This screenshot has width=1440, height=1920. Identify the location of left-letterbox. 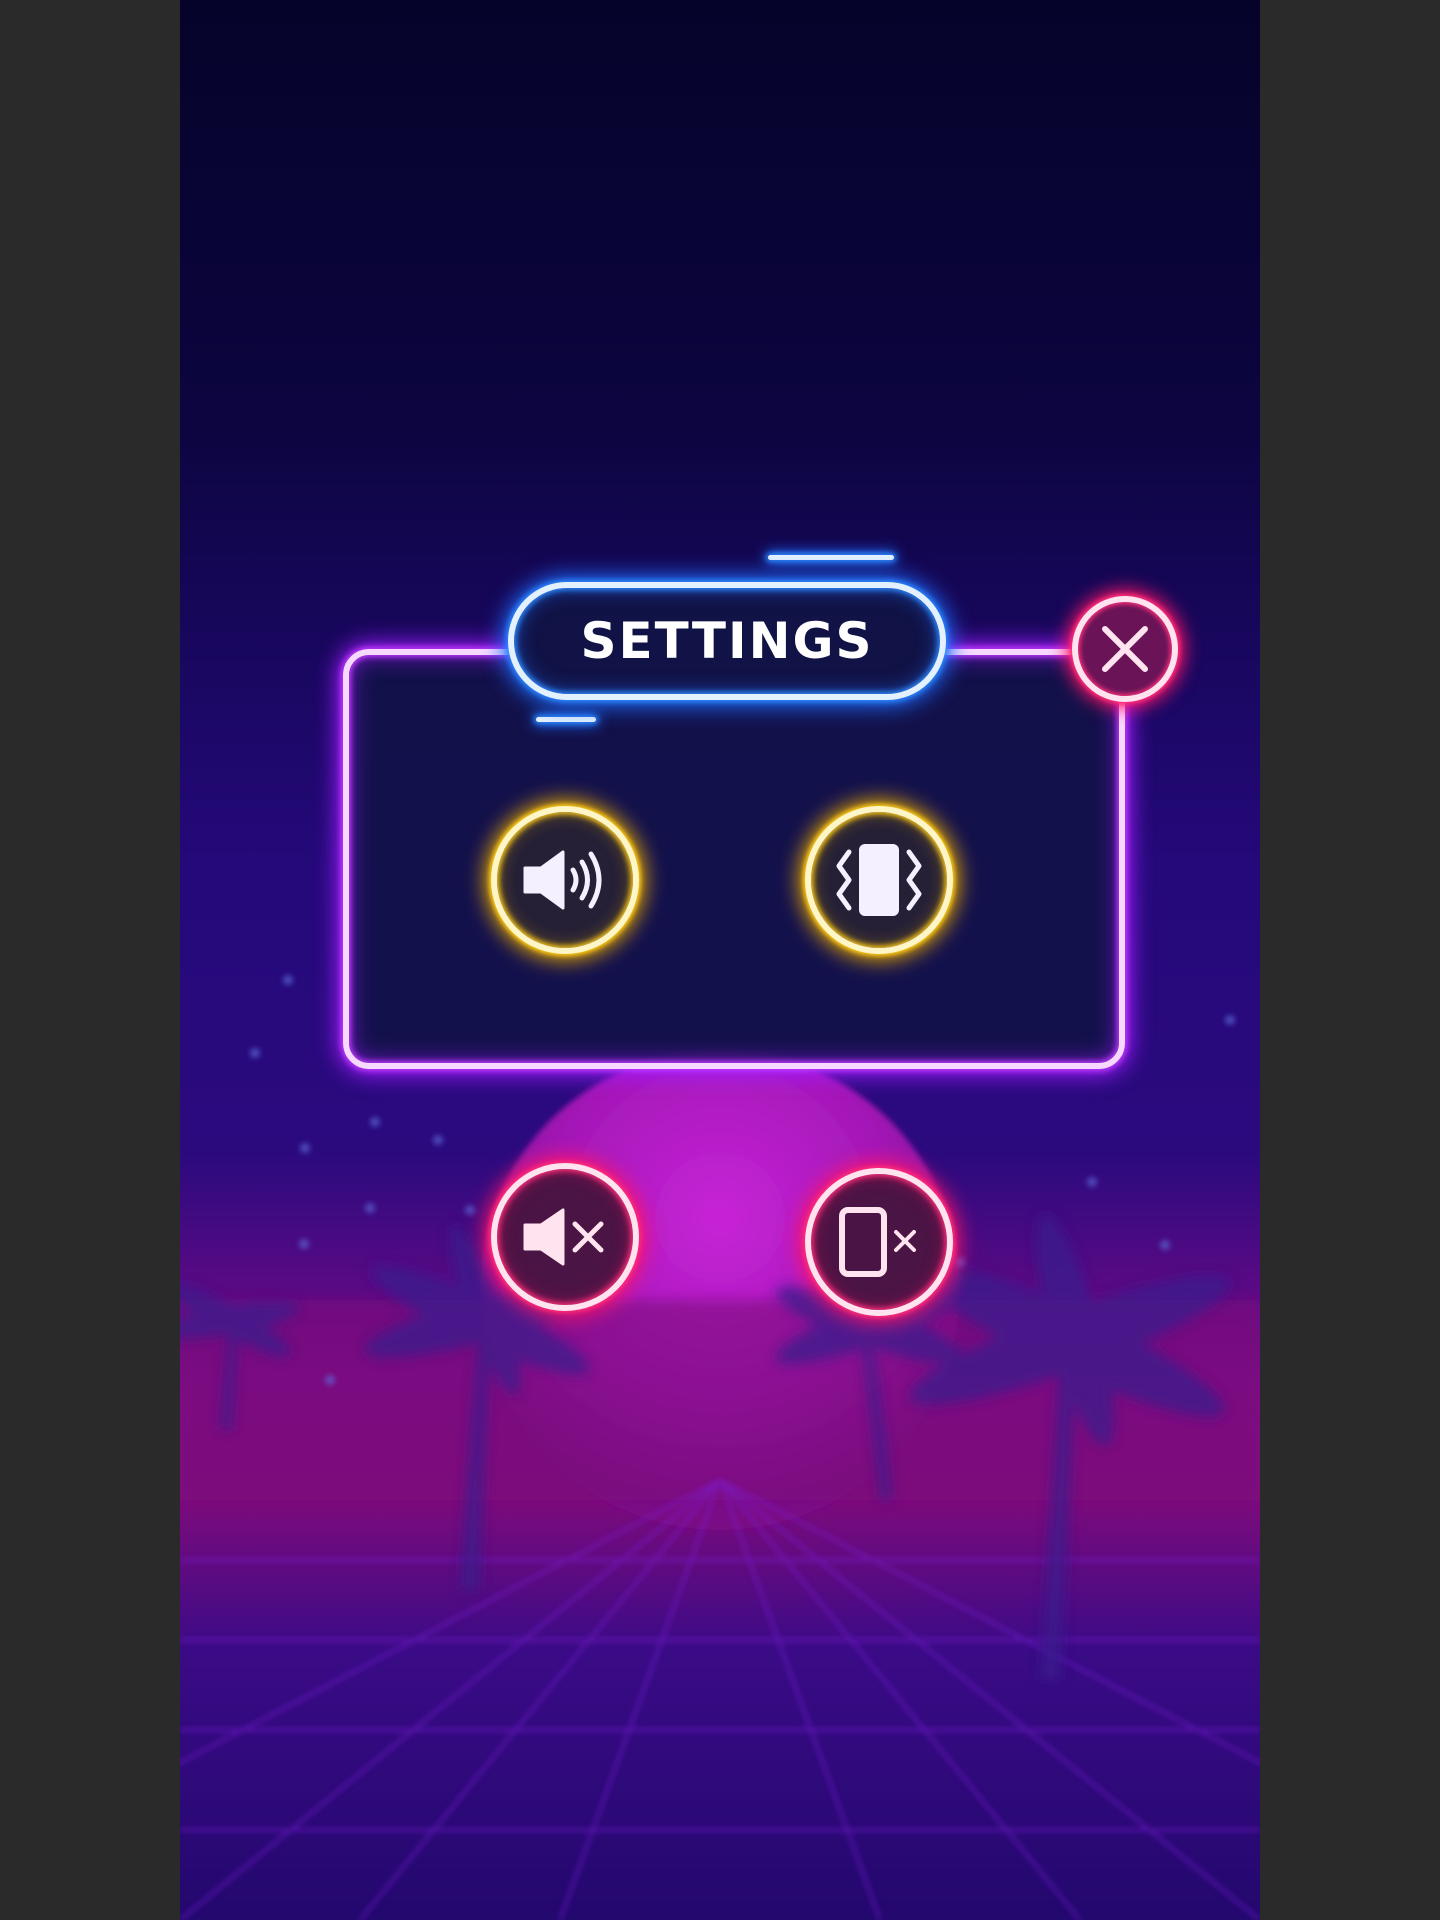
(90, 960).